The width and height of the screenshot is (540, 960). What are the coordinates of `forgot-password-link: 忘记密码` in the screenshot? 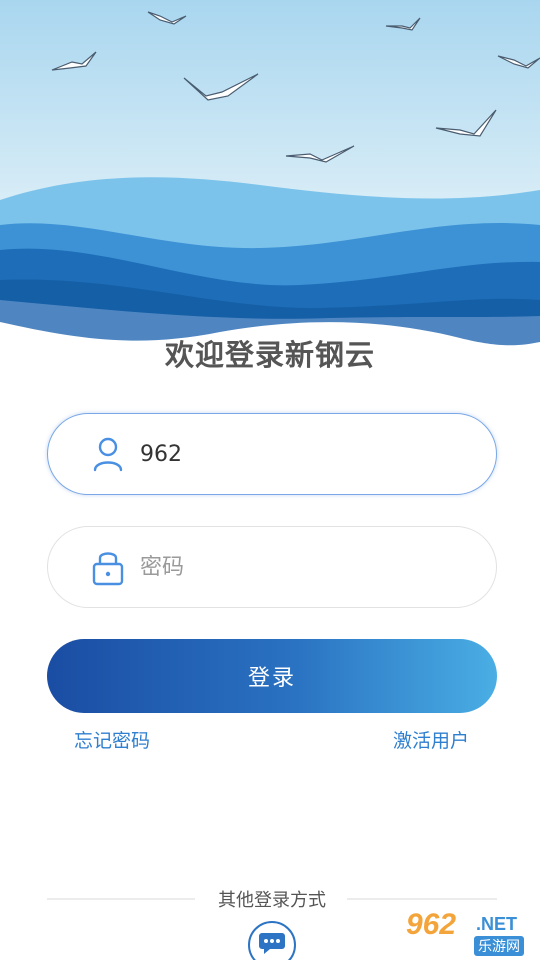 It's located at (112, 739).